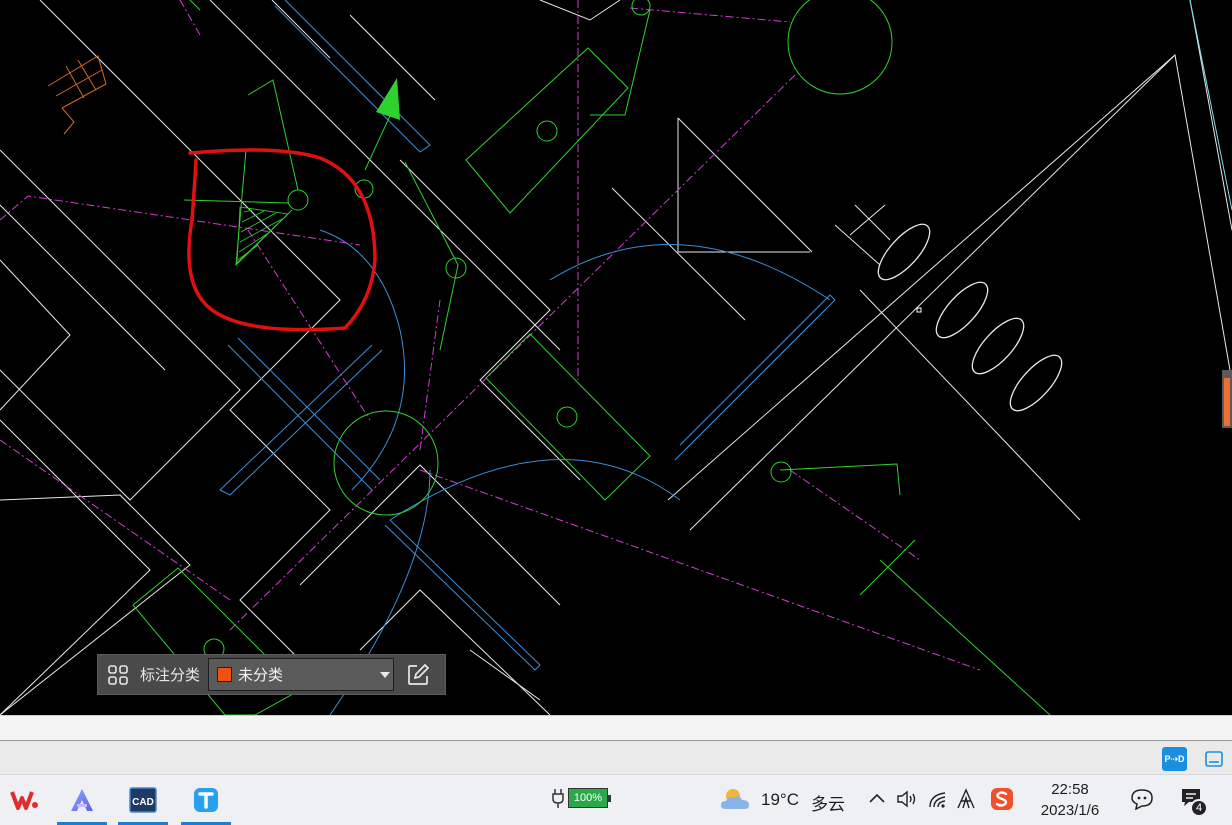  I want to click on stair-symbol, so click(77, 95).